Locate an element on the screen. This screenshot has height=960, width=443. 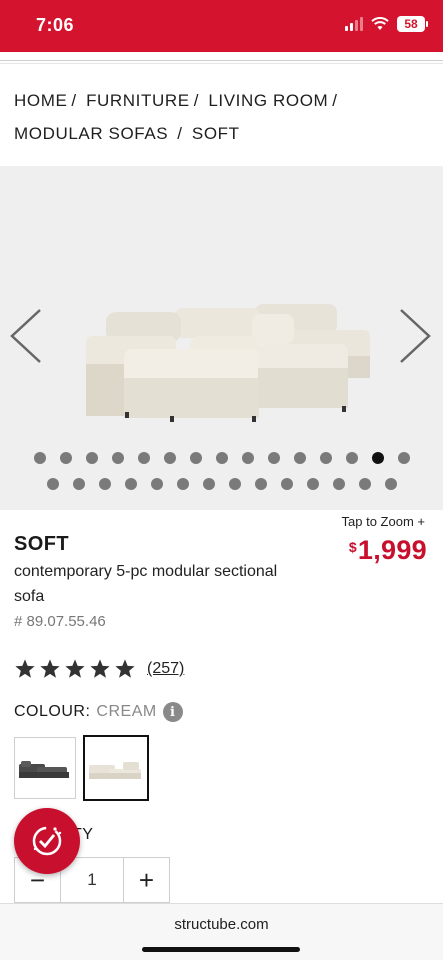
colour-swatch-cream is located at coordinates (116, 768).